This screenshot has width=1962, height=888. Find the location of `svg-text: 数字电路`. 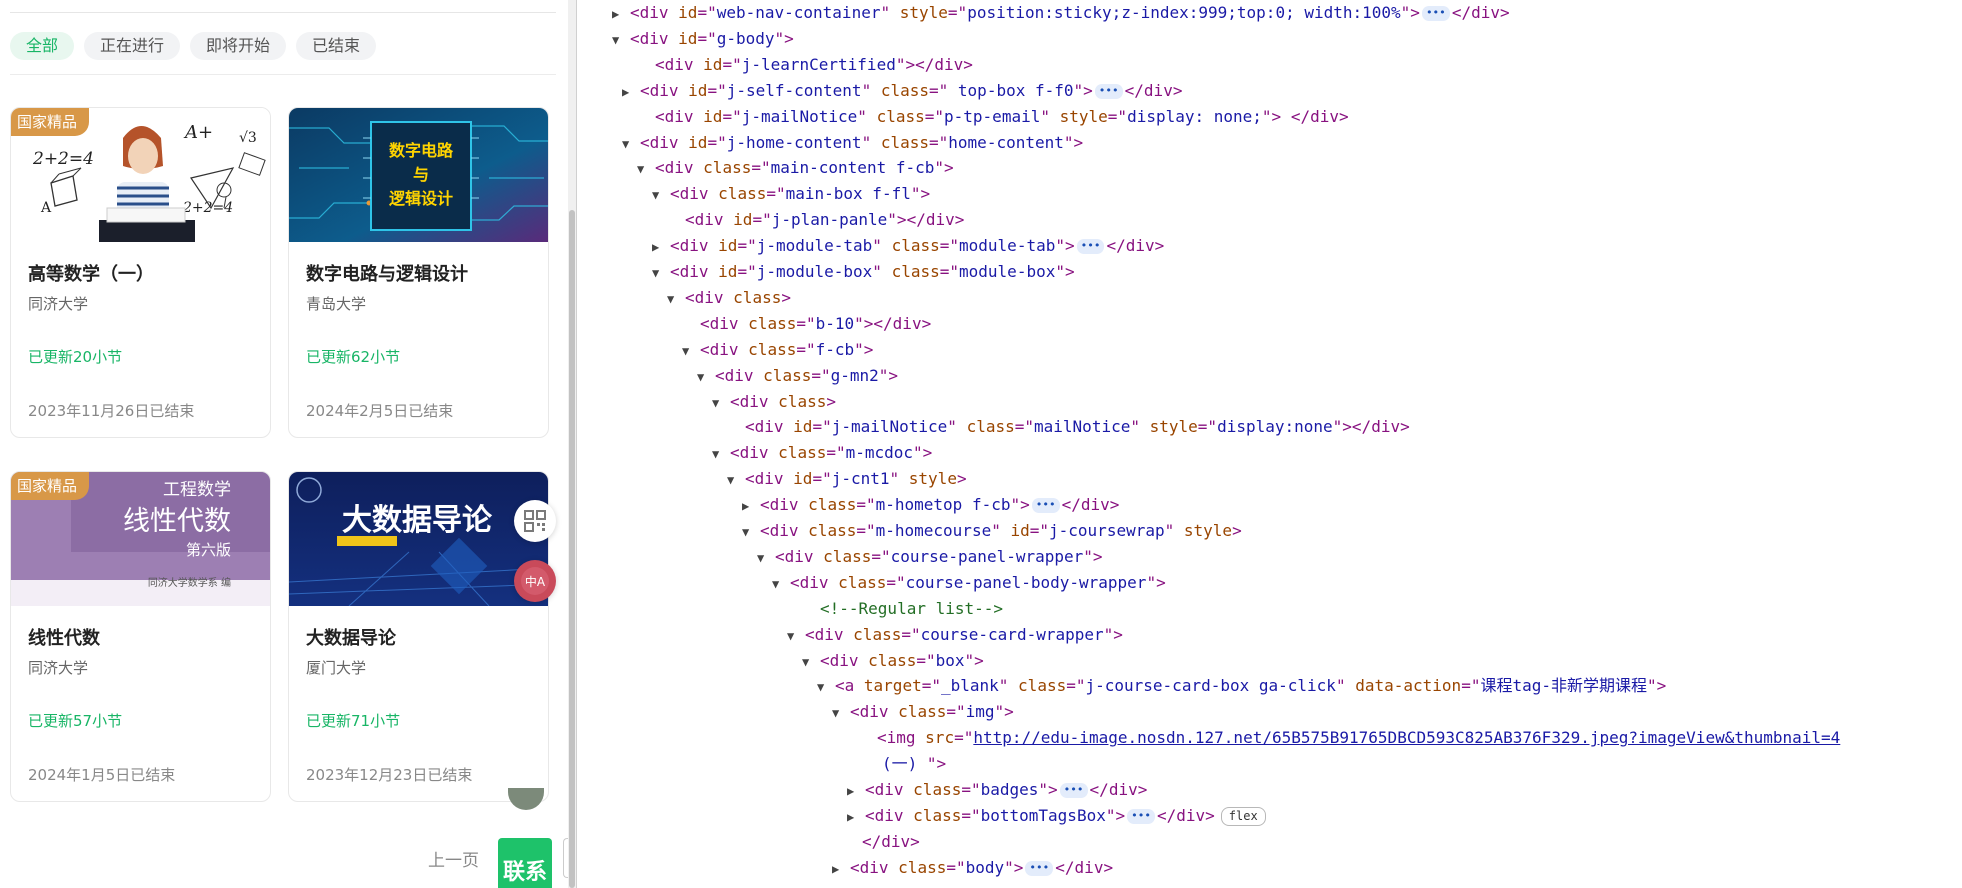

svg-text: 数字电路 is located at coordinates (421, 150).